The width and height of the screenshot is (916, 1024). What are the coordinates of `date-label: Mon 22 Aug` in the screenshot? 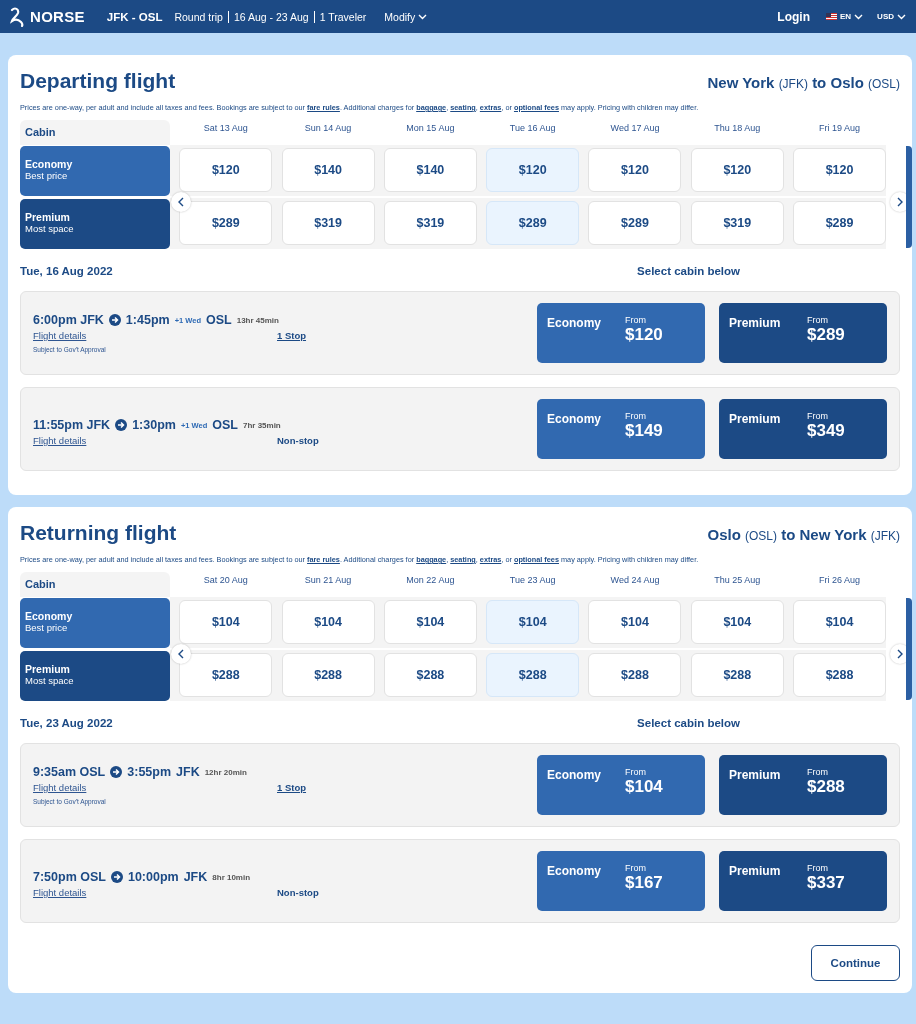 It's located at (430, 580).